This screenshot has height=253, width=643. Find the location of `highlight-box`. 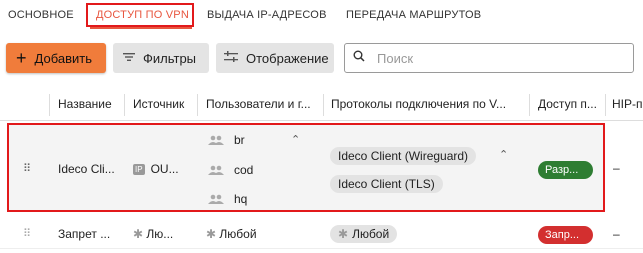

highlight-box is located at coordinates (140, 15).